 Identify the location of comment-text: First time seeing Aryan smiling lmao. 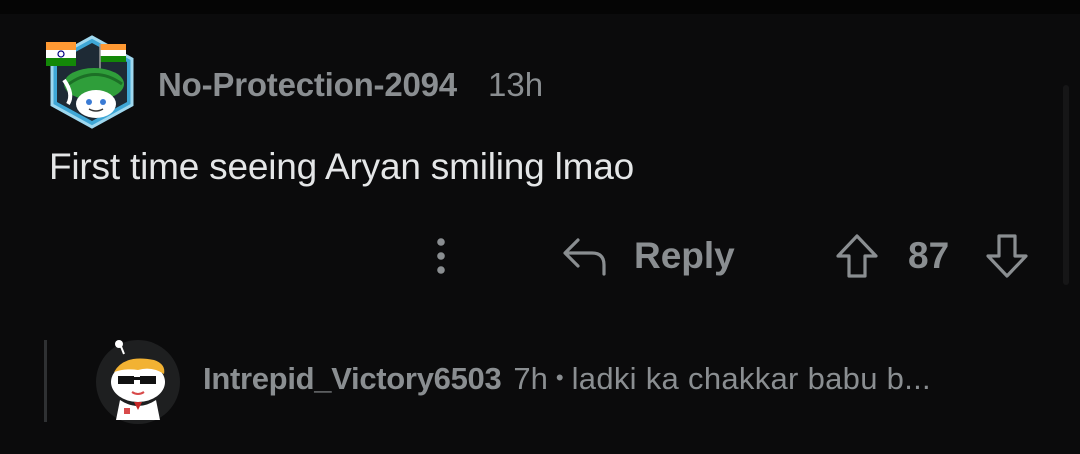
(341, 166).